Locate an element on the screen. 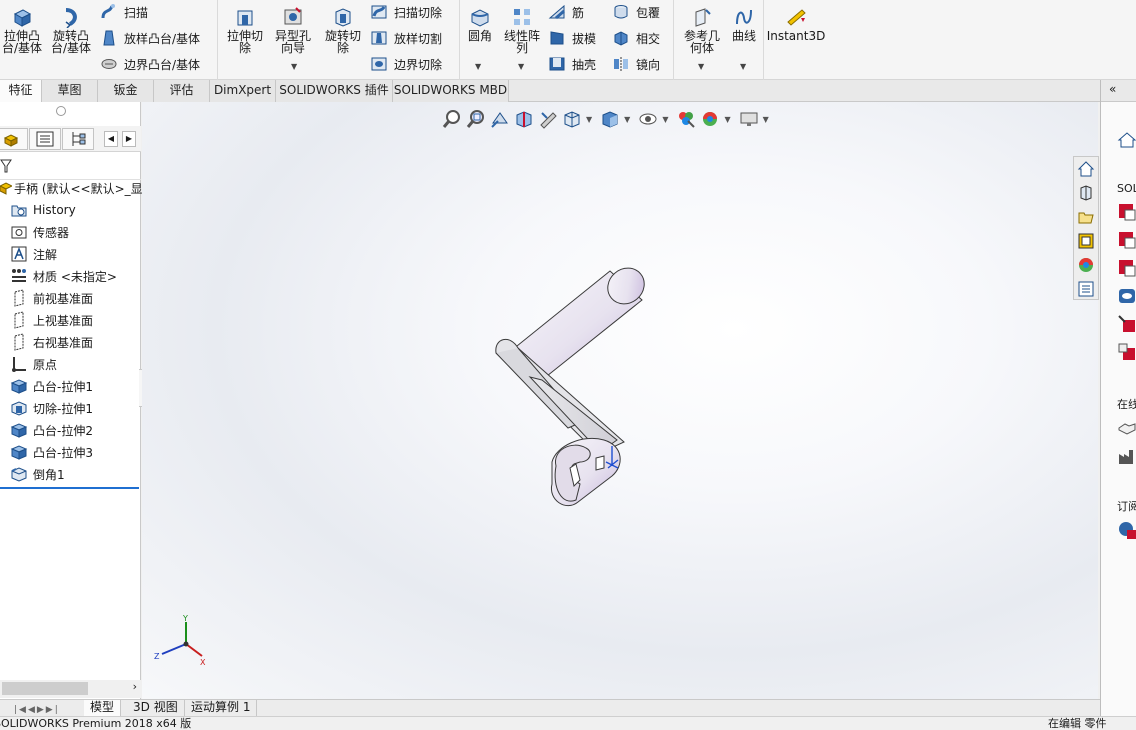  extrude-boss-icon is located at coordinates (22, 18).